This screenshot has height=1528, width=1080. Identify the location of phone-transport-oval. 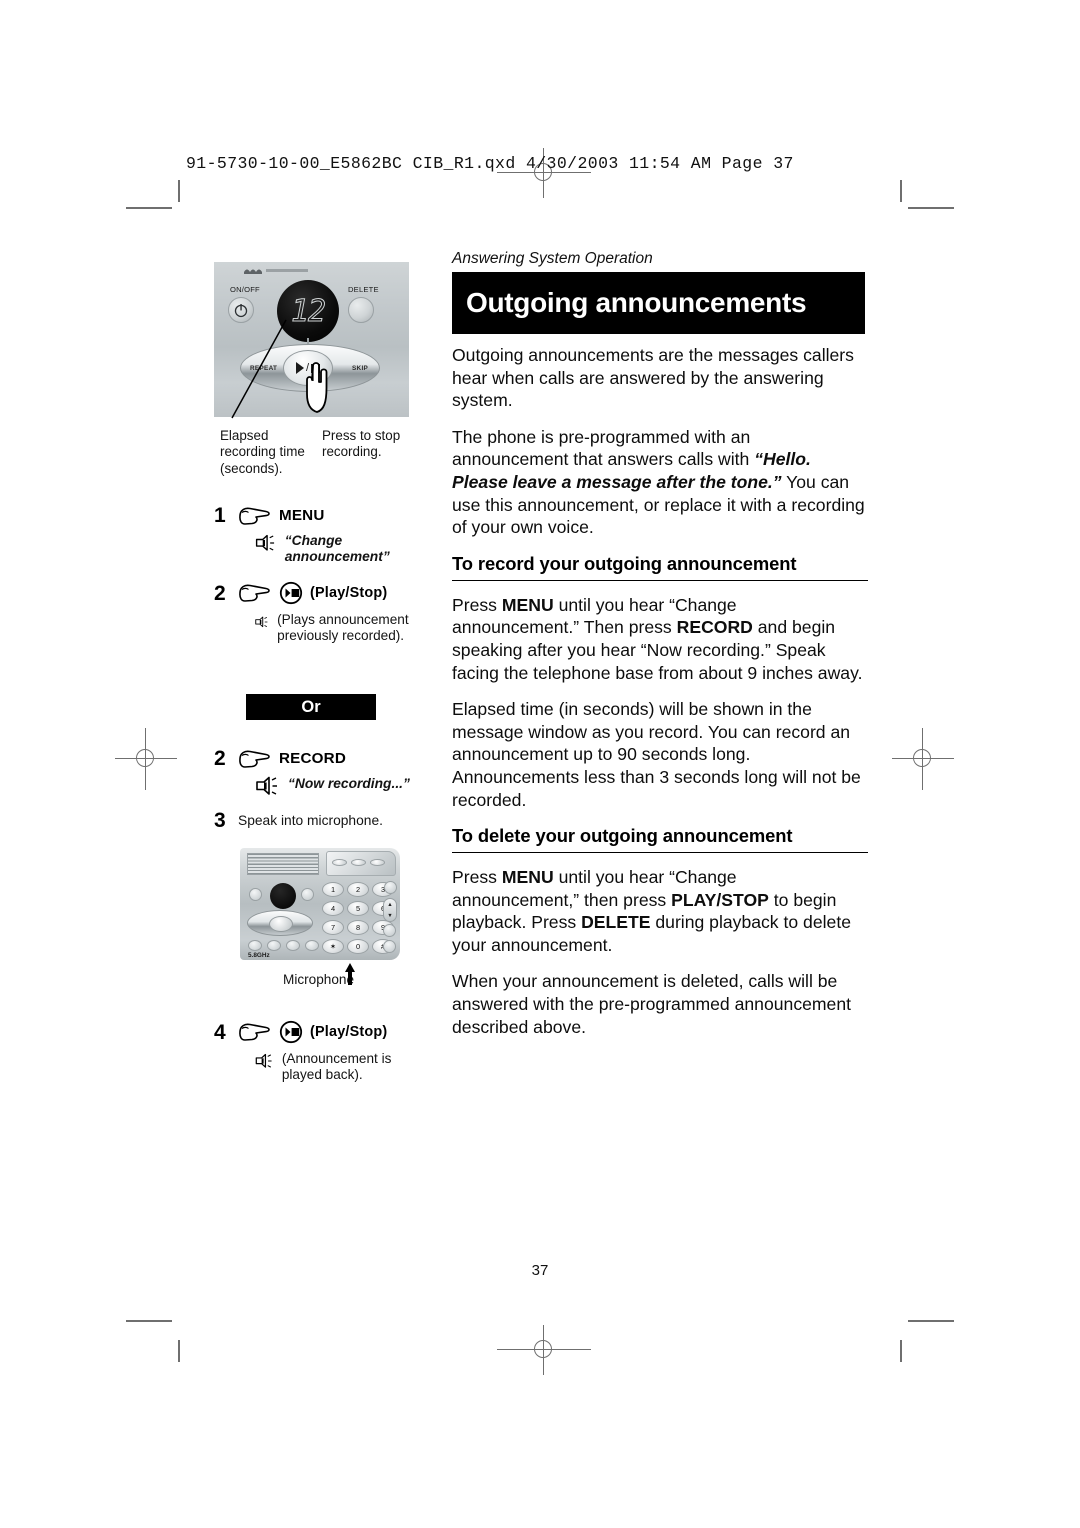
(280, 923).